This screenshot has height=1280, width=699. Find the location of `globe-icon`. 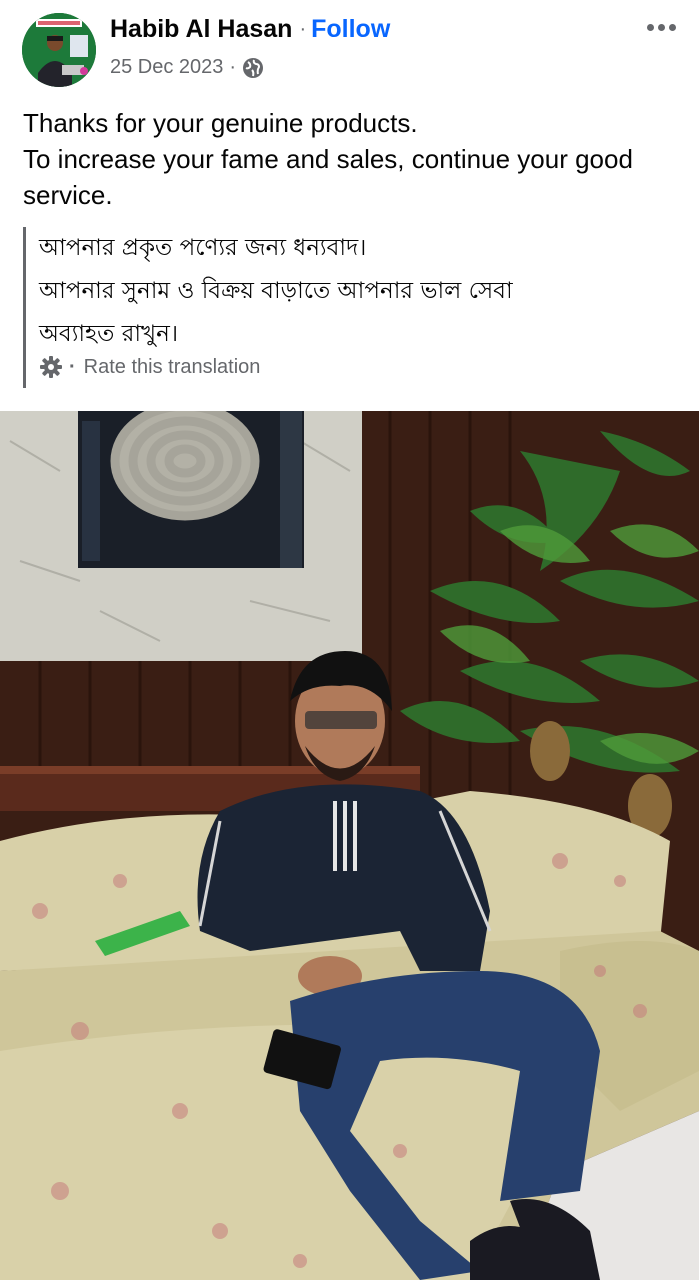

globe-icon is located at coordinates (253, 68).